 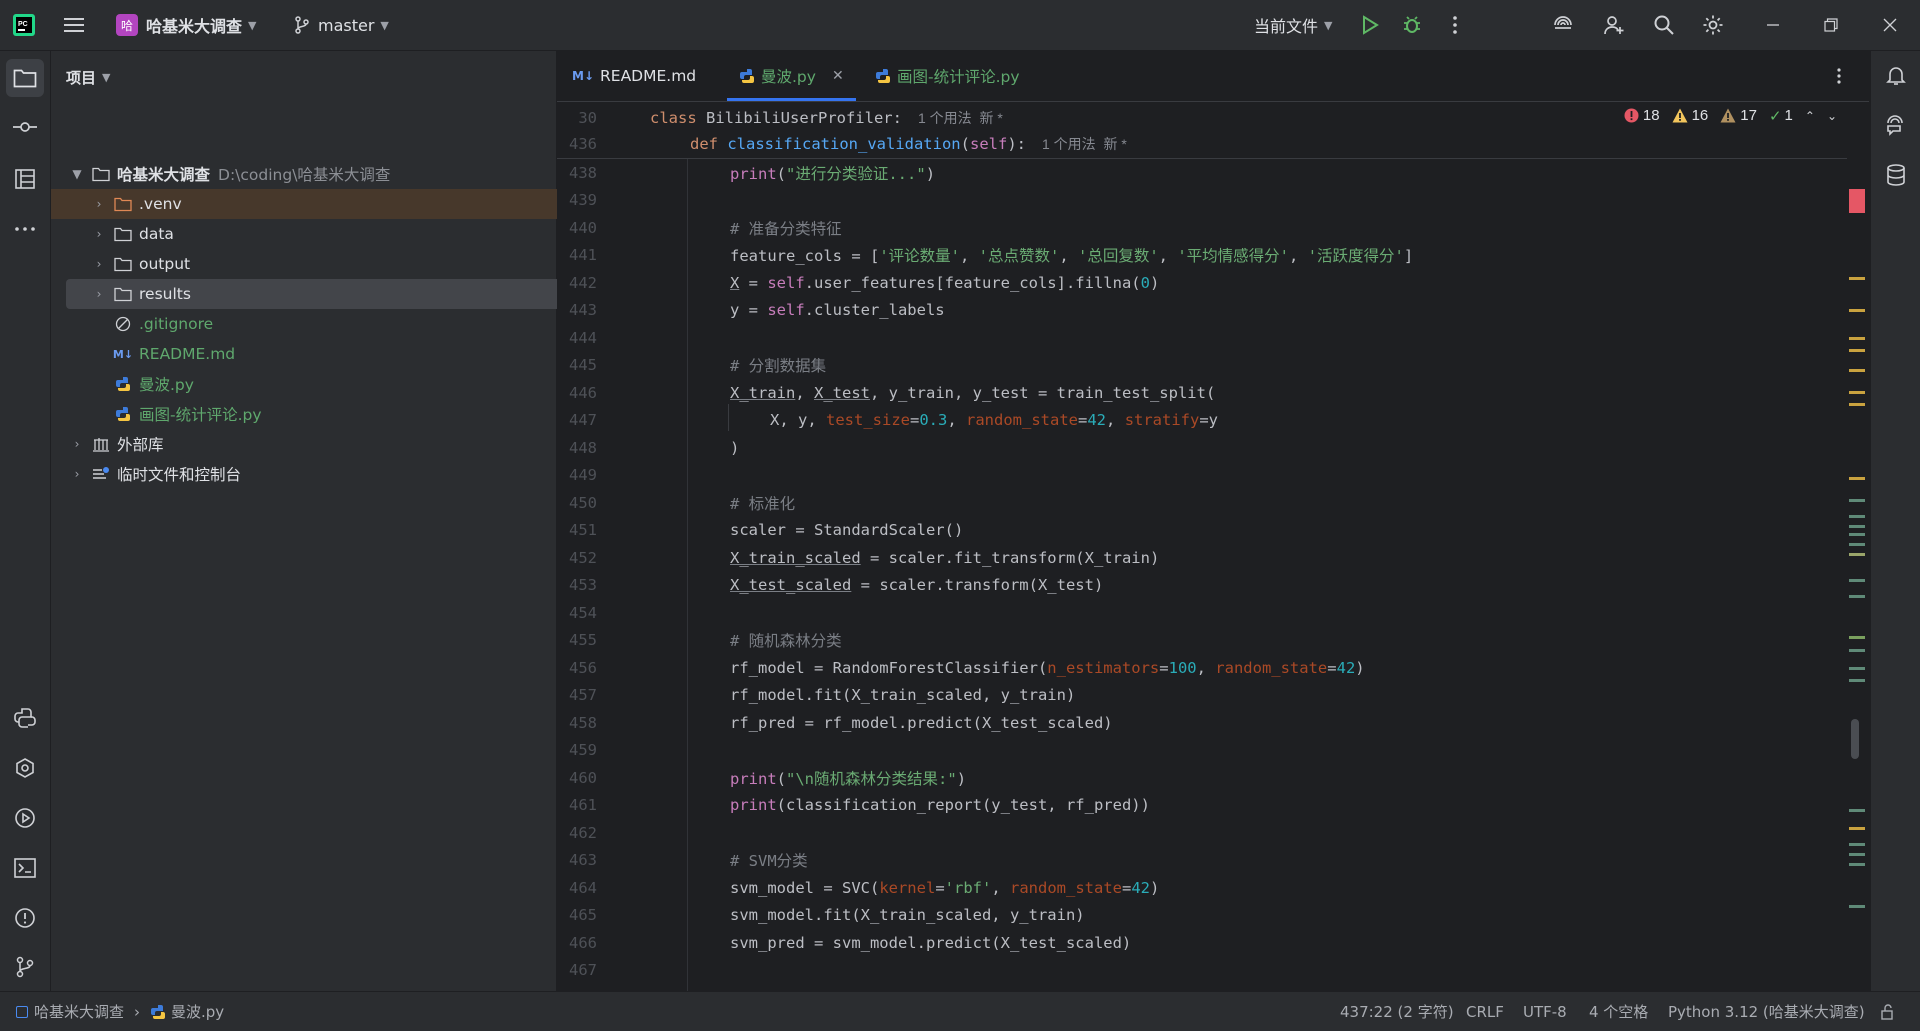 I want to click on sticky-line: 30 class BilibiliUserProfiler: 1 个用法 新 *, so click(x=780, y=117).